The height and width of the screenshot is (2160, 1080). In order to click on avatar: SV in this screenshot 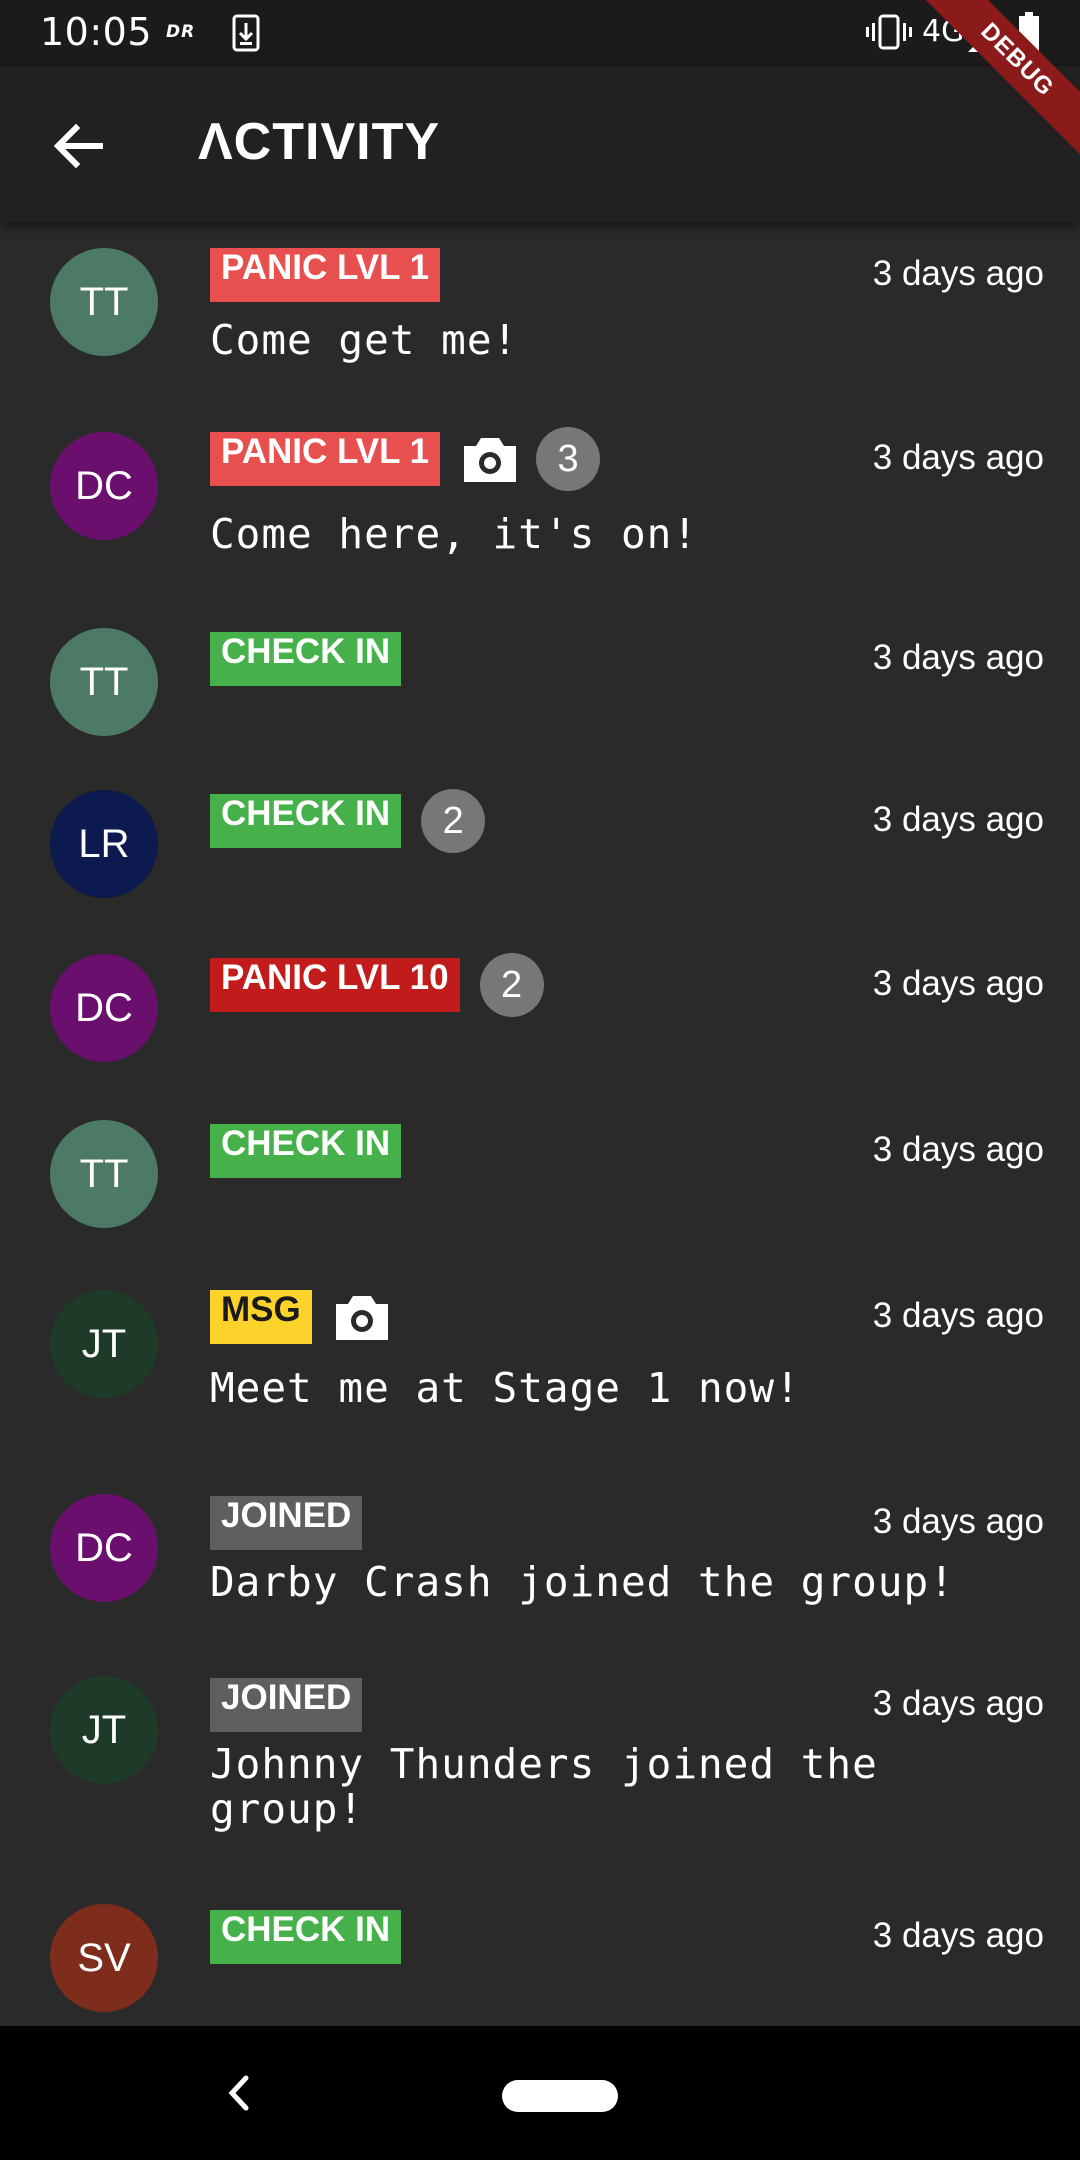, I will do `click(104, 1958)`.